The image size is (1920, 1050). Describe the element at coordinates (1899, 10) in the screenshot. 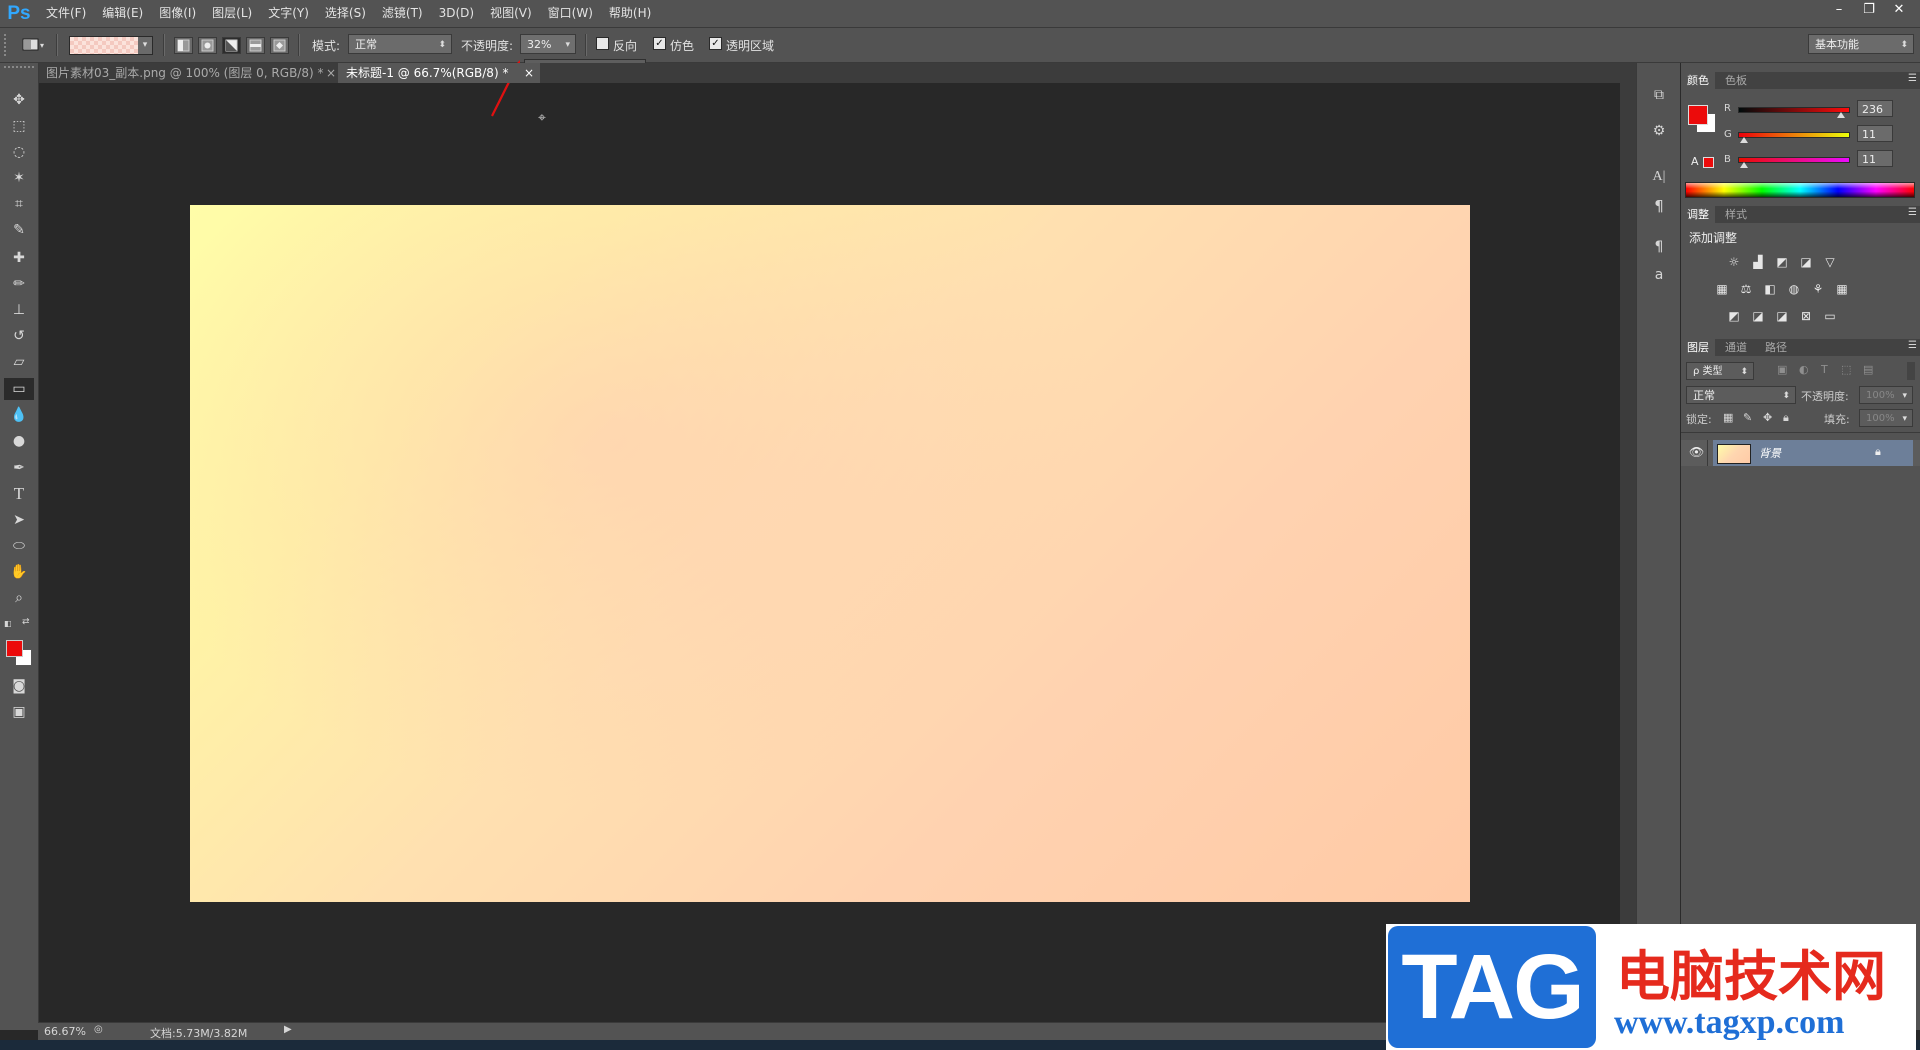

I see `close-button: ✕` at that location.